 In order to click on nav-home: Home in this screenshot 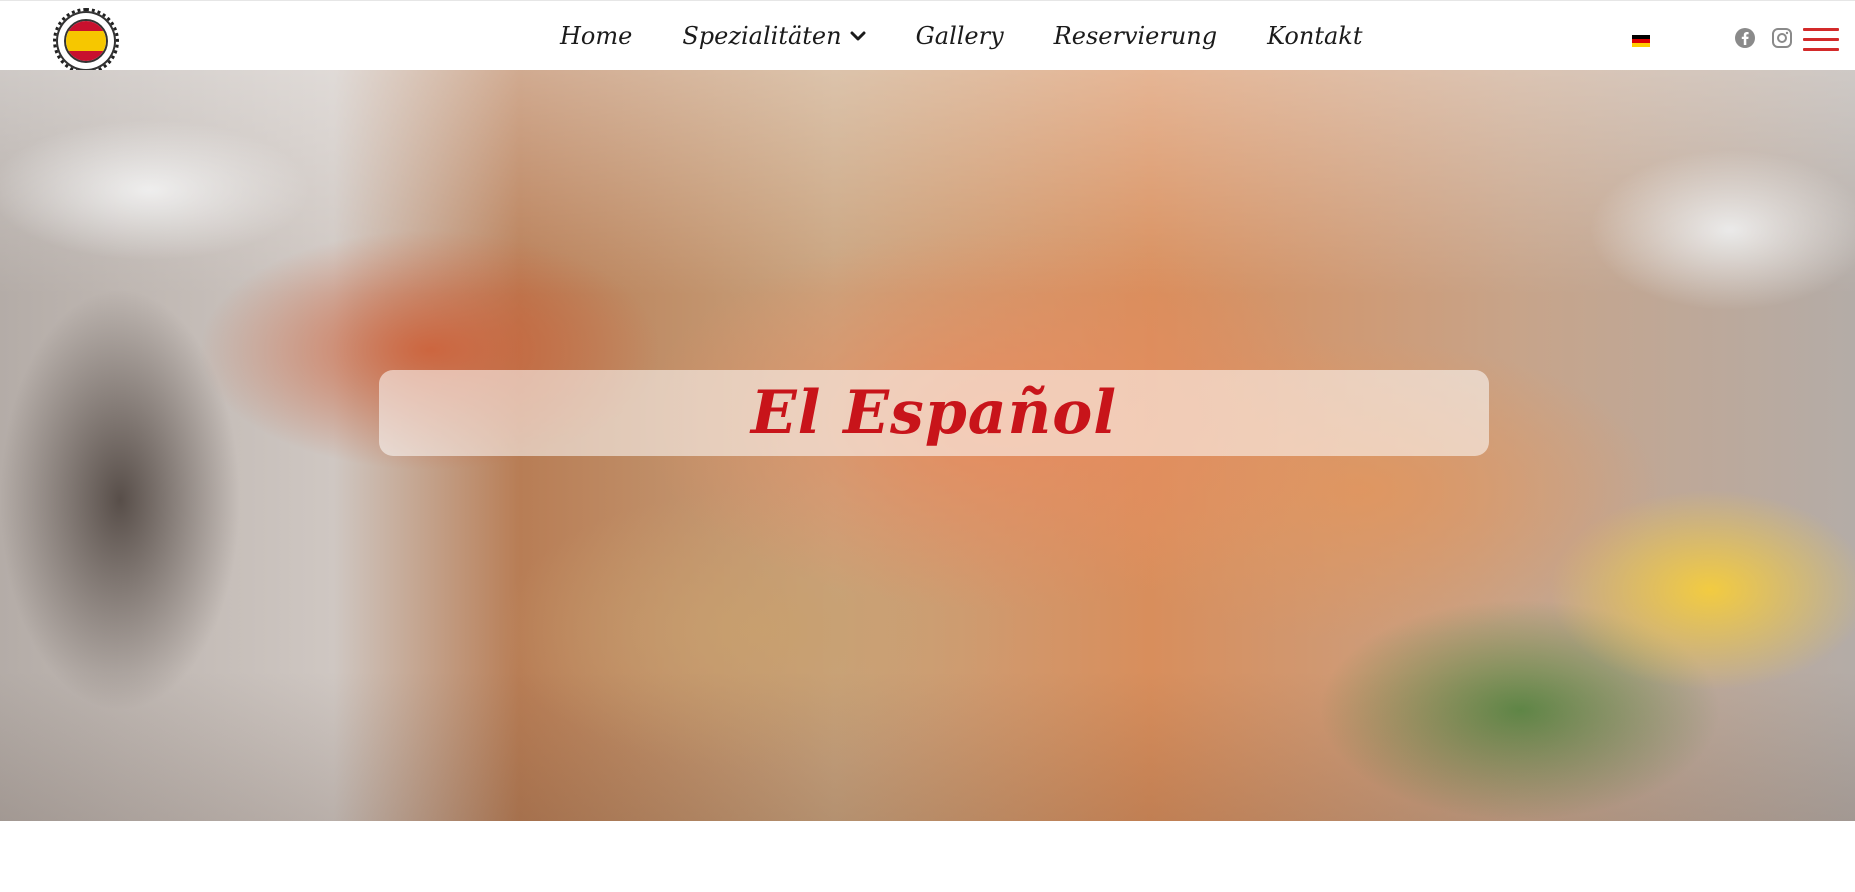, I will do `click(596, 36)`.